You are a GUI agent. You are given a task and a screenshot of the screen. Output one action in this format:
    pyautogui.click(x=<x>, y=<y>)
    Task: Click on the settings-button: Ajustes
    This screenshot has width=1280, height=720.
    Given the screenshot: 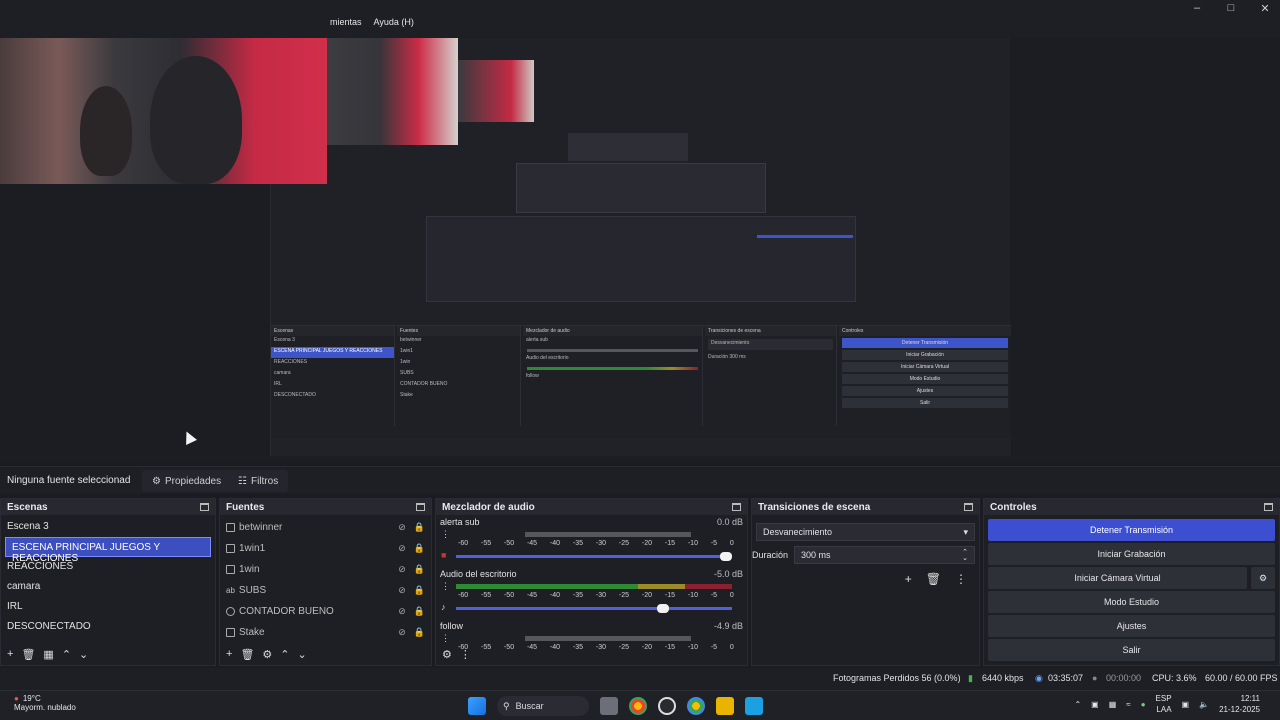 What is the action you would take?
    pyautogui.click(x=1131, y=626)
    